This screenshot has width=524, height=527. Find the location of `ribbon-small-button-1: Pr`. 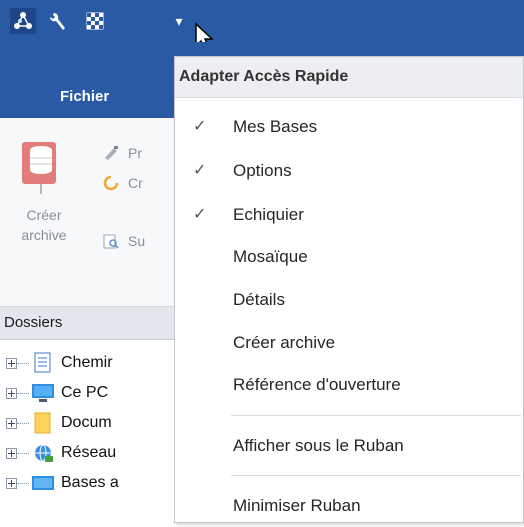

ribbon-small-button-1: Pr is located at coordinates (121, 153).